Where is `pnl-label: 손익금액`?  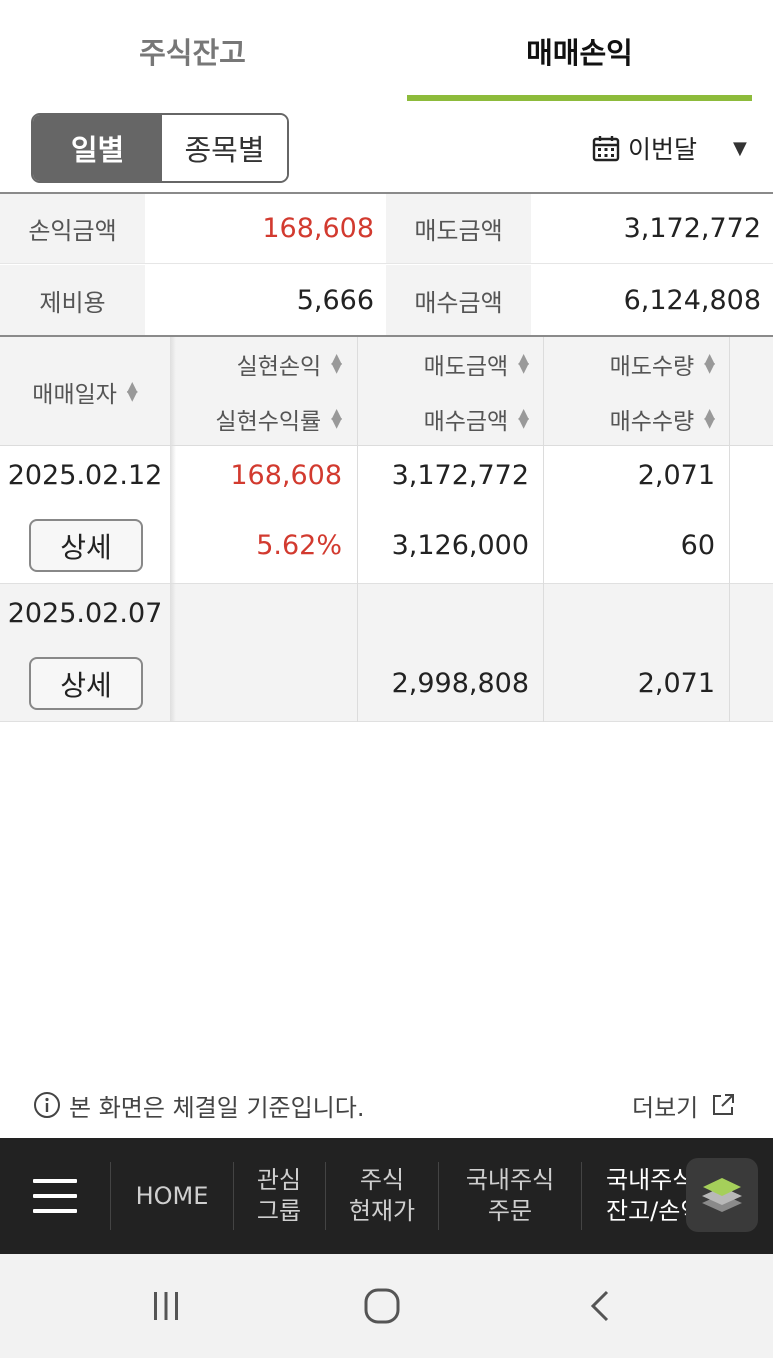 pnl-label: 손익금액 is located at coordinates (72, 228).